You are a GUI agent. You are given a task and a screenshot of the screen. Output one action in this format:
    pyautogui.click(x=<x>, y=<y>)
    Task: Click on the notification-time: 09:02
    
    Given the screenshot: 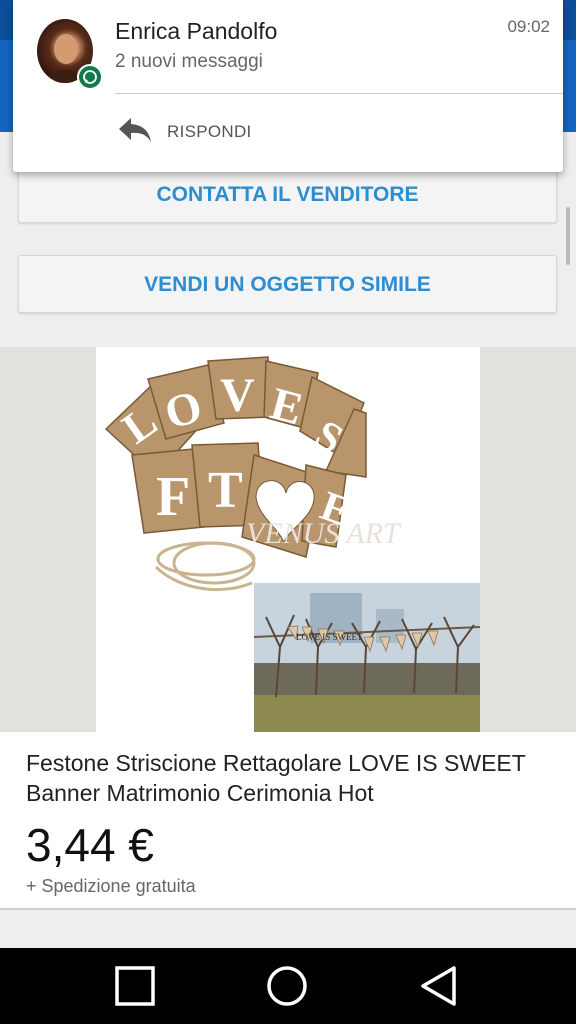 What is the action you would take?
    pyautogui.click(x=528, y=26)
    